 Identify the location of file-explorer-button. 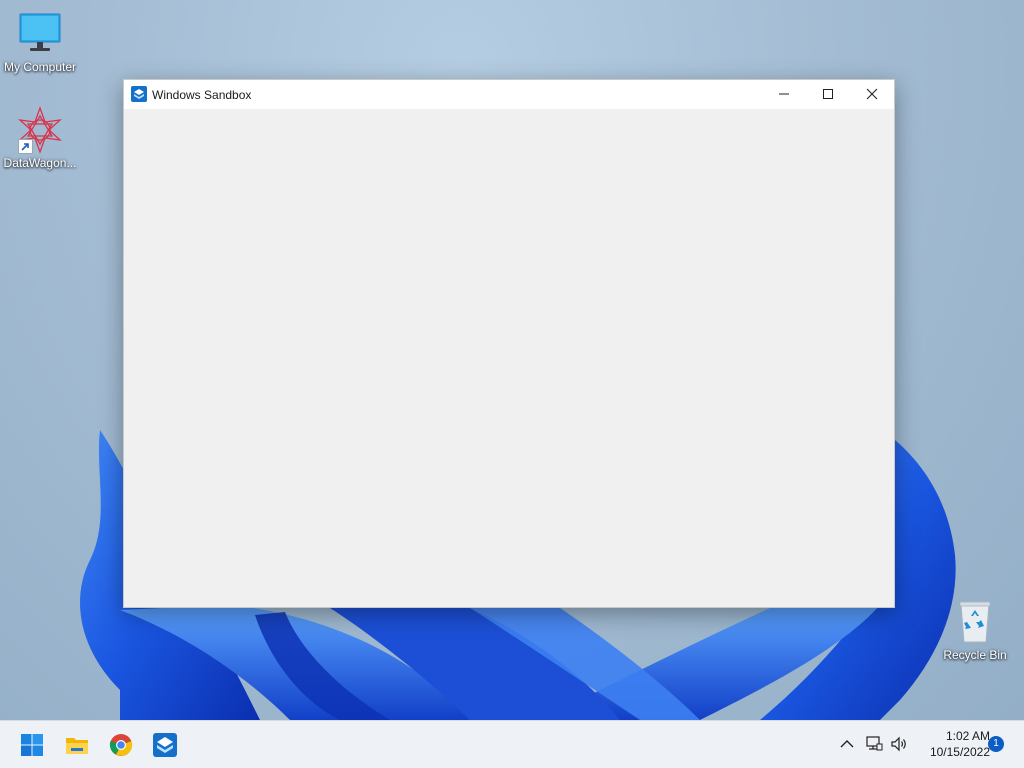
(77, 745).